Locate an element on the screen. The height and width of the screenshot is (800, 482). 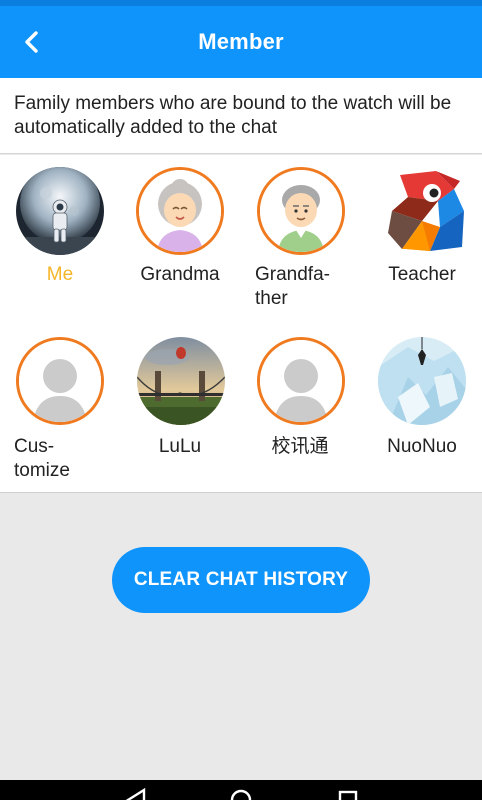
recents-square-icon is located at coordinates (348, 794).